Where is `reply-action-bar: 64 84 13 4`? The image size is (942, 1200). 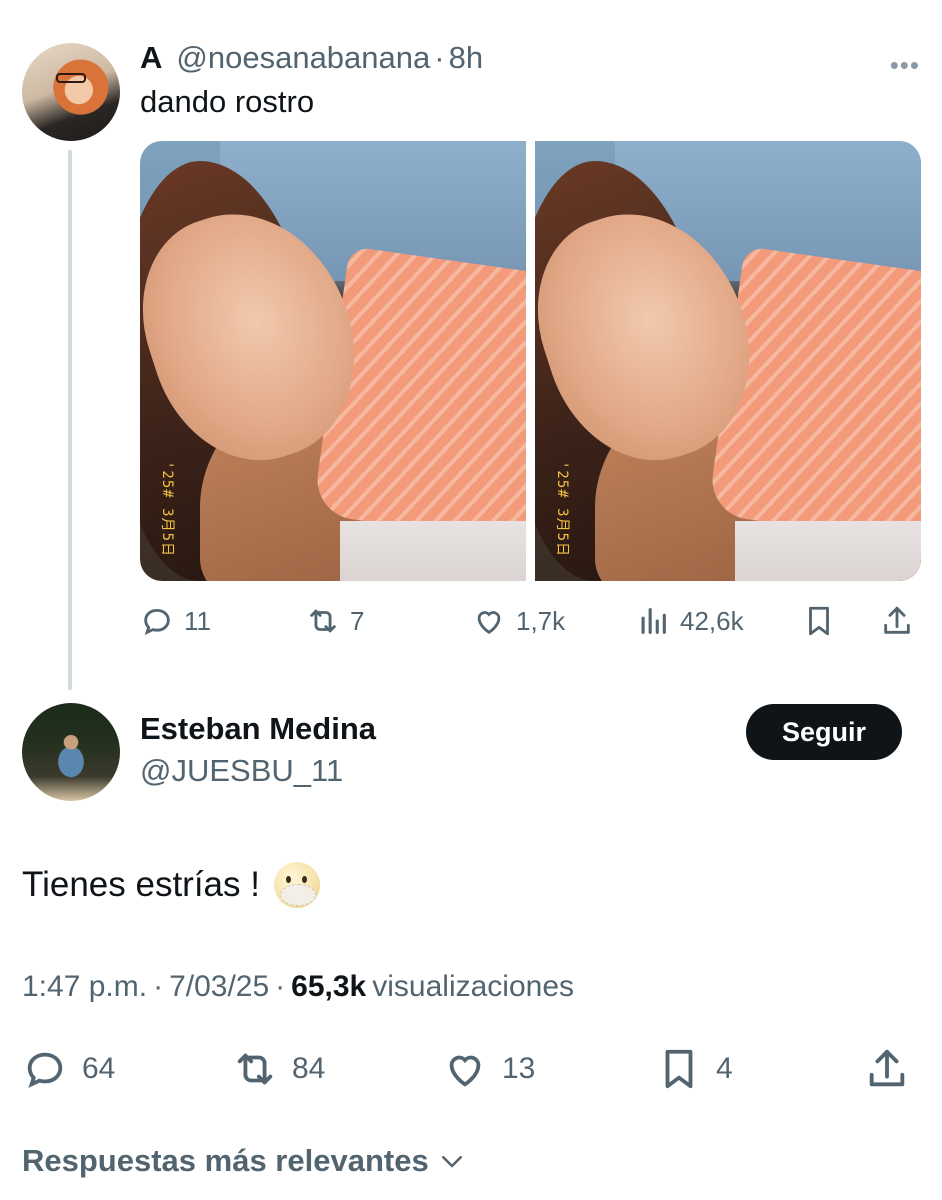
reply-action-bar: 64 84 13 4 is located at coordinates (472, 1069).